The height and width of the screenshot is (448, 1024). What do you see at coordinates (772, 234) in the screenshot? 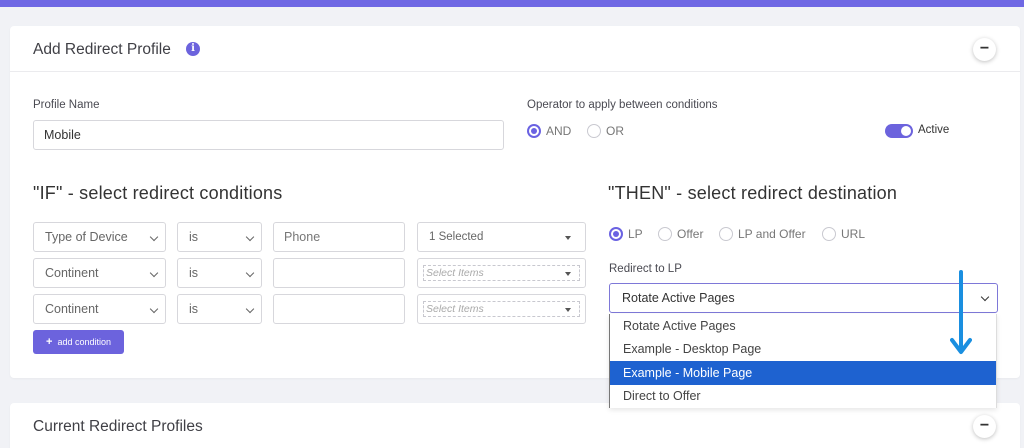
I see `destination-lp-and-offer-label: LP and Offer` at bounding box center [772, 234].